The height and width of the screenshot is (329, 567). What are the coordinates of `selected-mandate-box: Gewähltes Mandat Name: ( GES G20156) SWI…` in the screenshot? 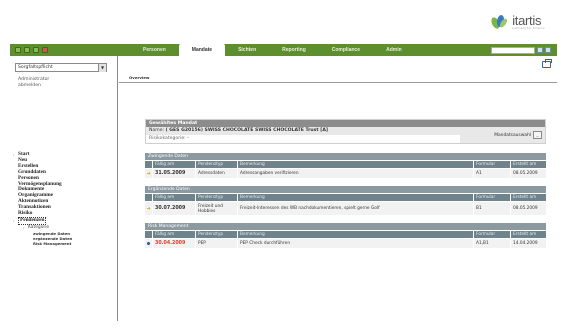 It's located at (345, 131).